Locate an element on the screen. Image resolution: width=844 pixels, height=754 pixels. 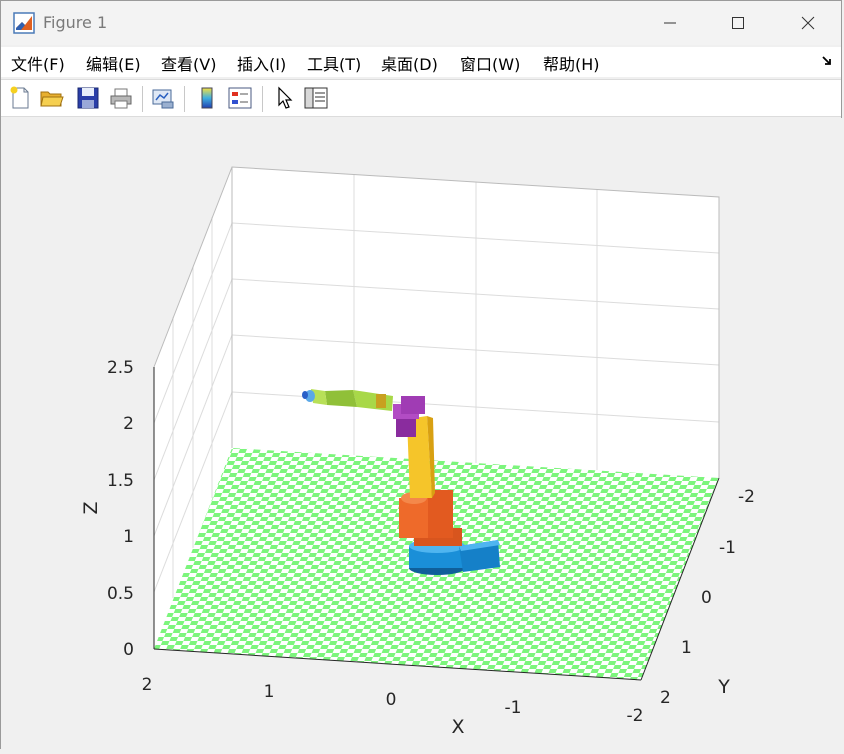
minimize-button is located at coordinates (670, 23).